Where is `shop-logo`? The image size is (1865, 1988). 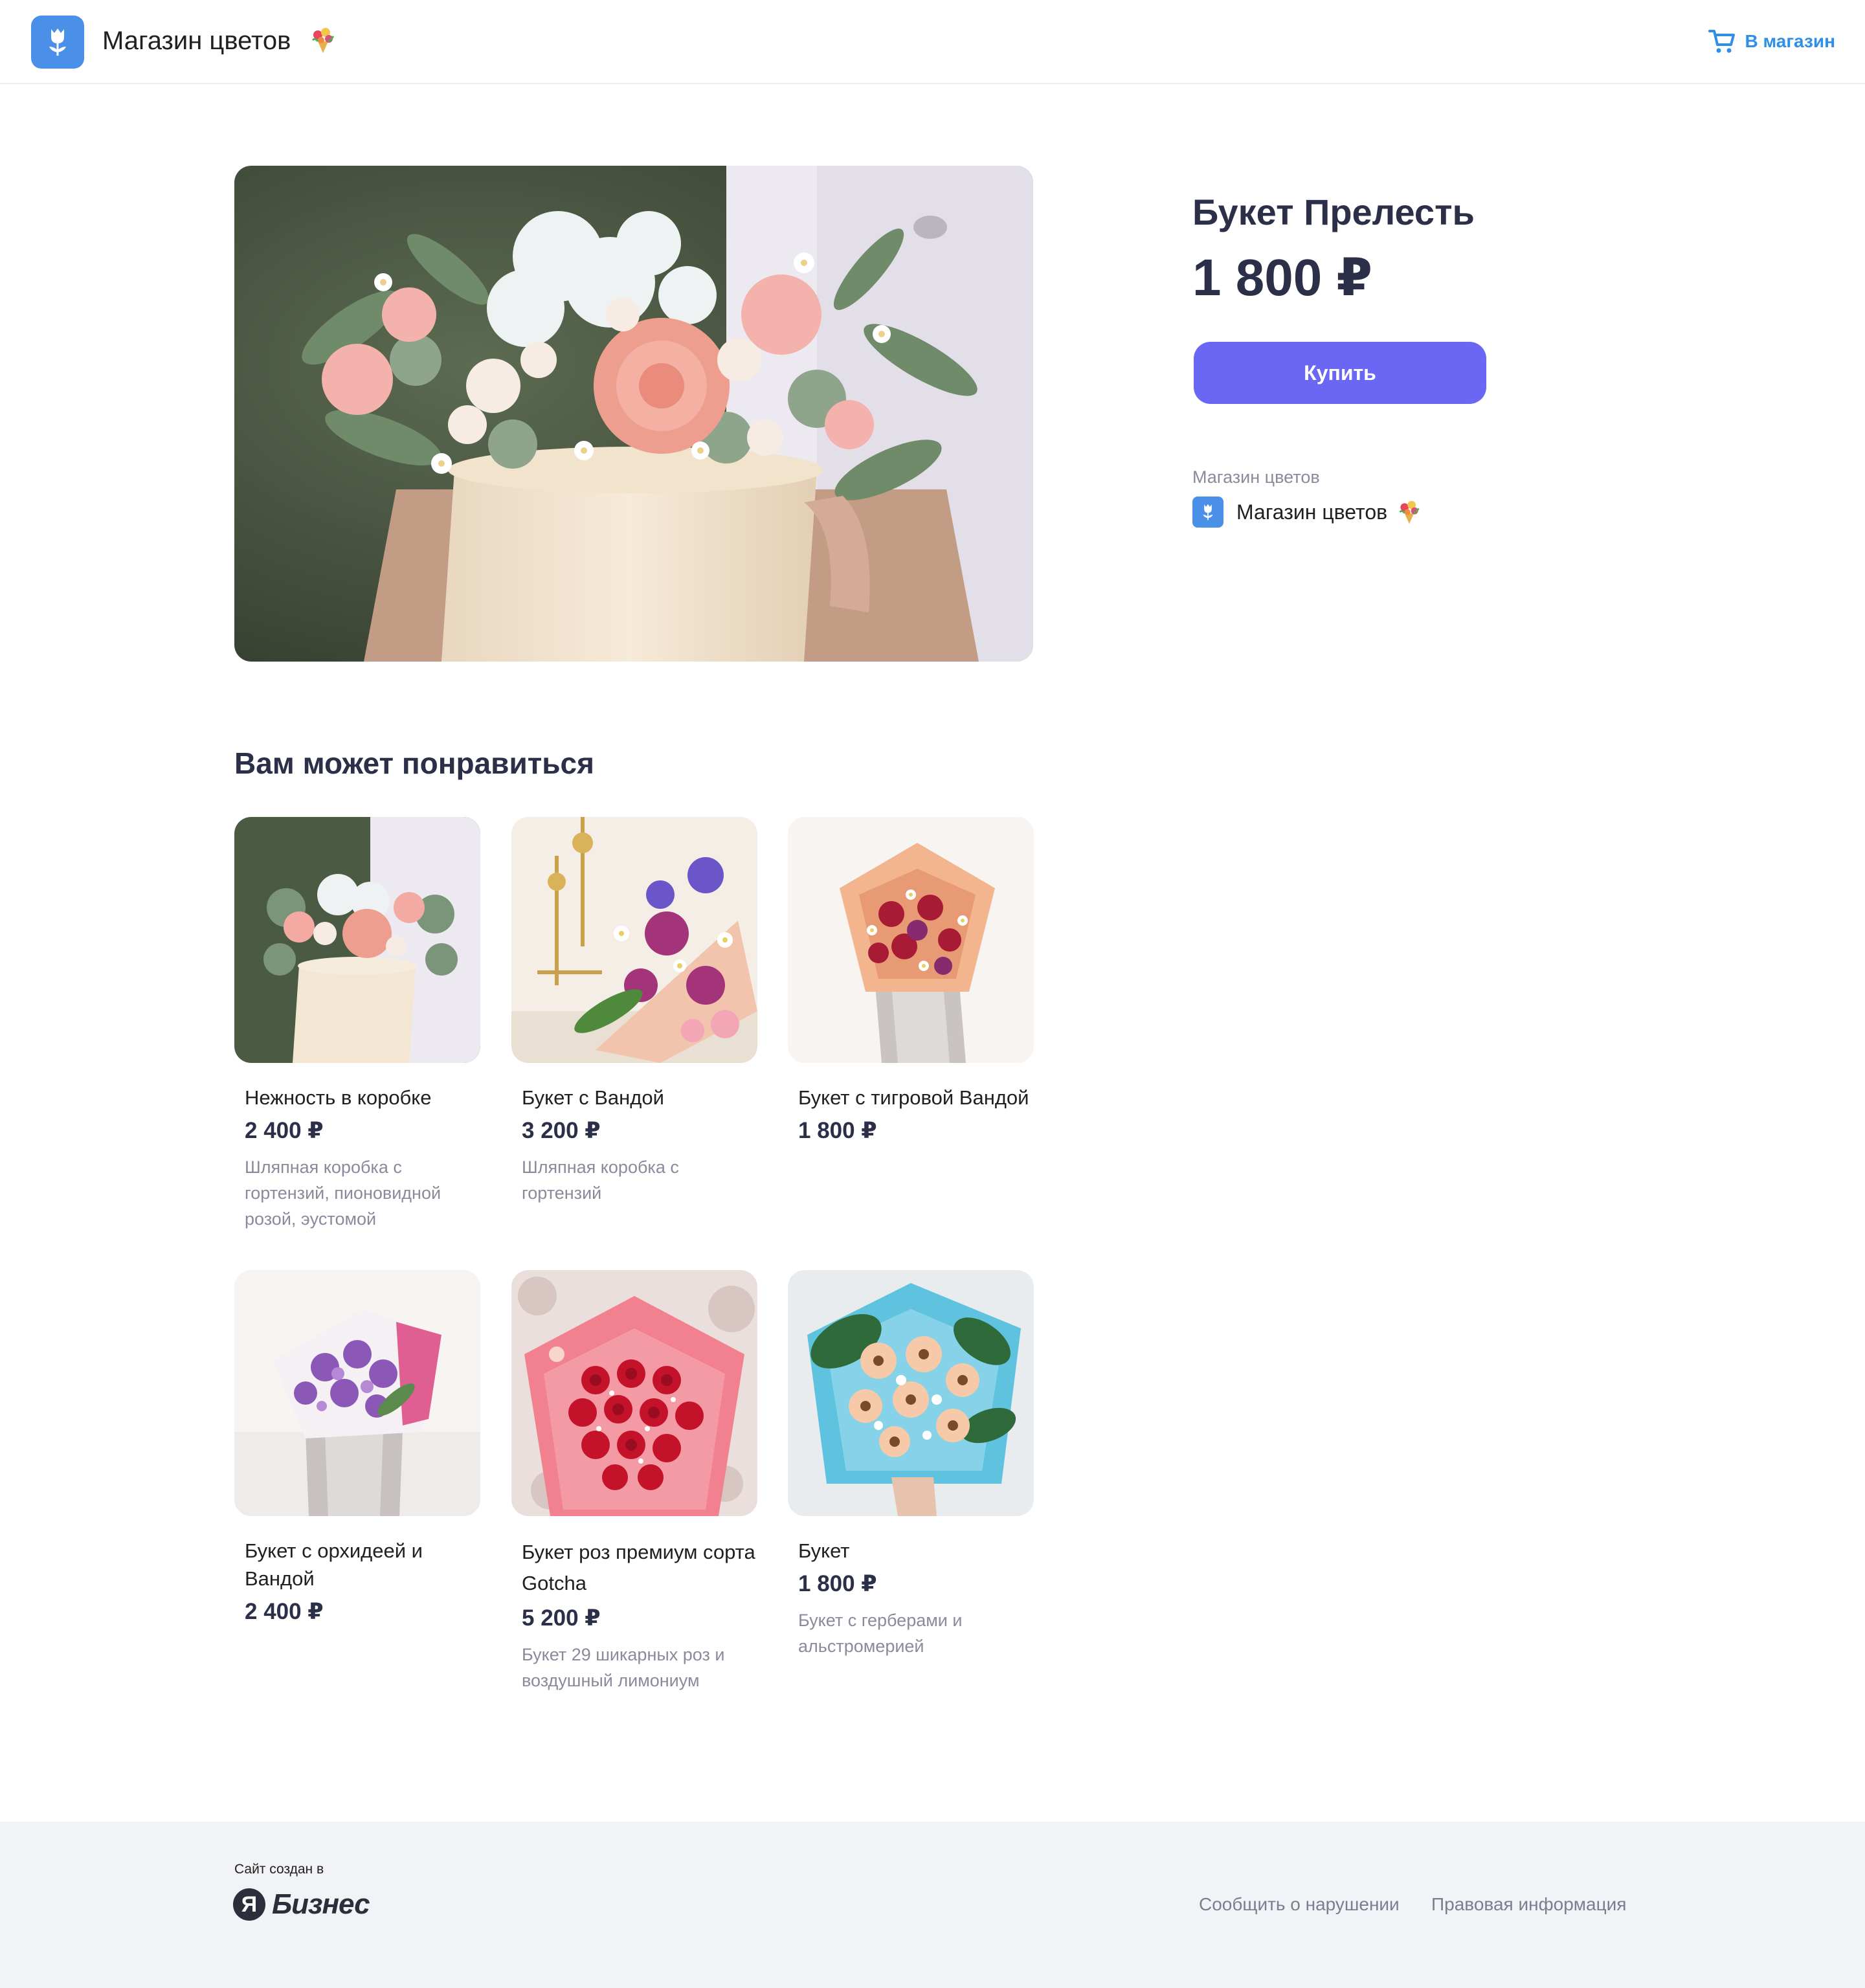
shop-logo is located at coordinates (58, 42).